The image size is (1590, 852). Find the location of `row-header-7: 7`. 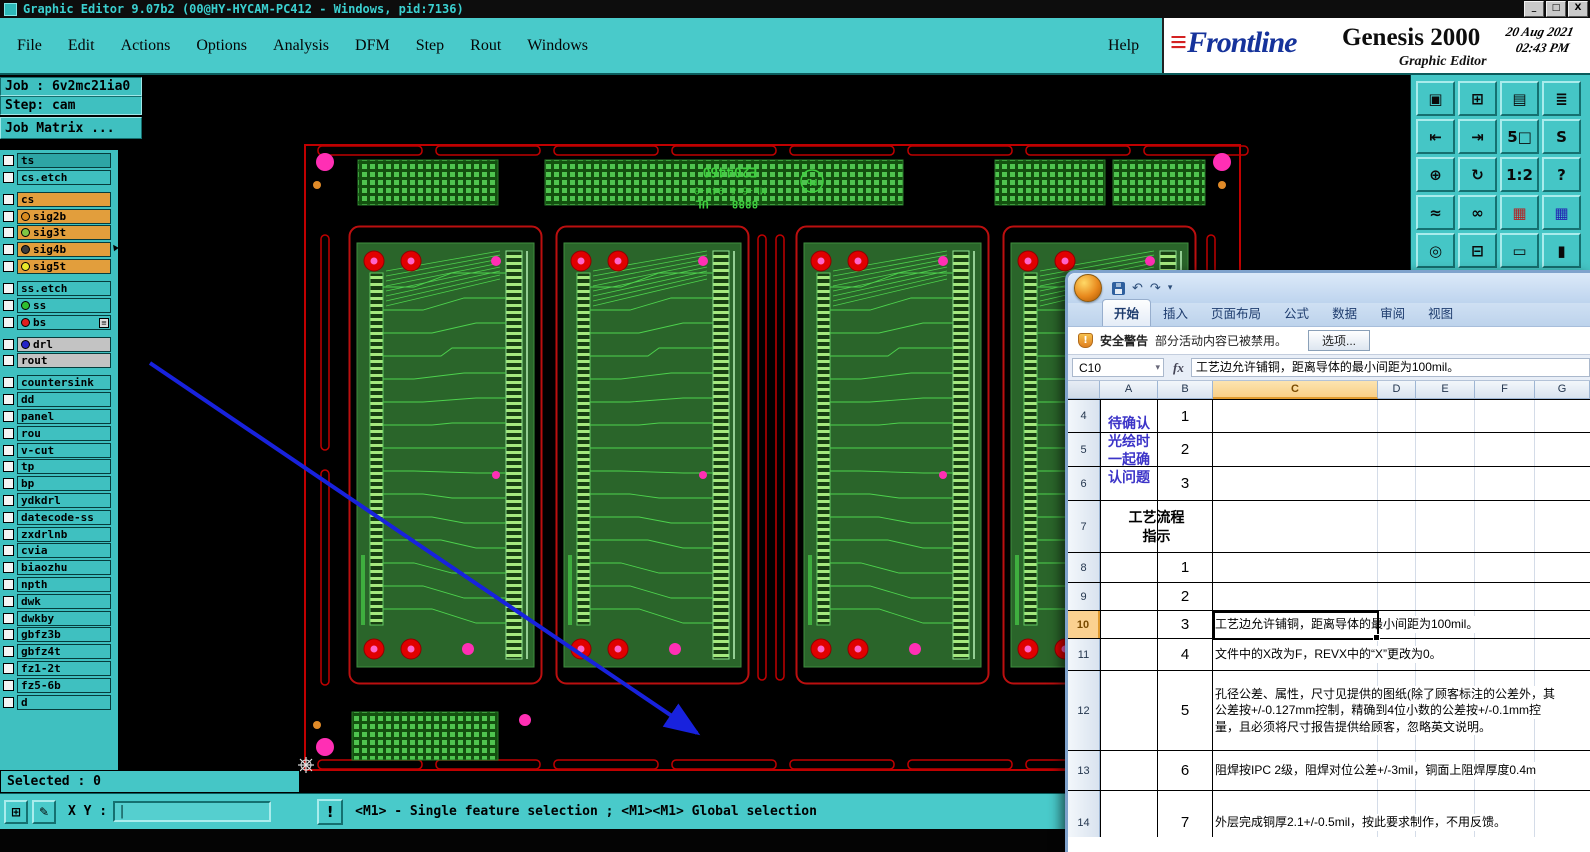

row-header-7: 7 is located at coordinates (1084, 526).